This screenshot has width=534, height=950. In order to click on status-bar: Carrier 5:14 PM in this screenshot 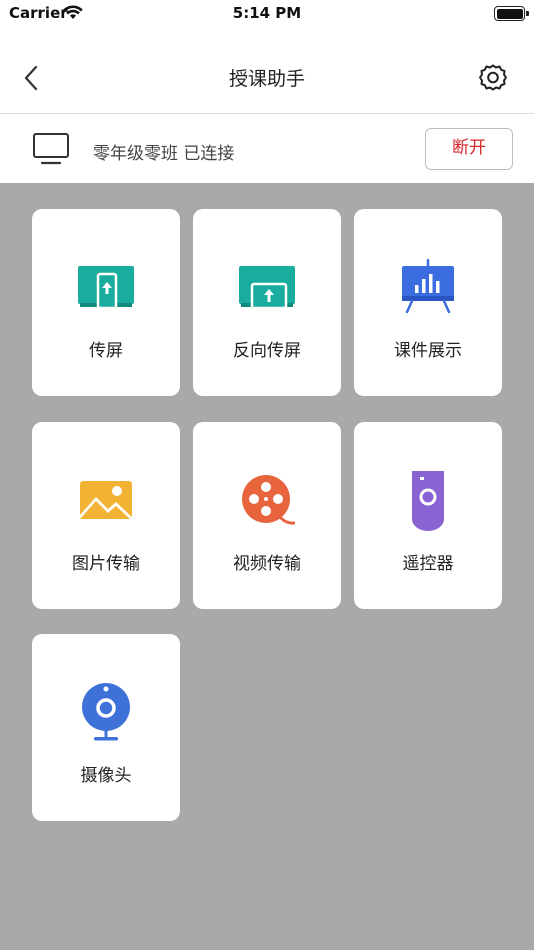, I will do `click(267, 15)`.